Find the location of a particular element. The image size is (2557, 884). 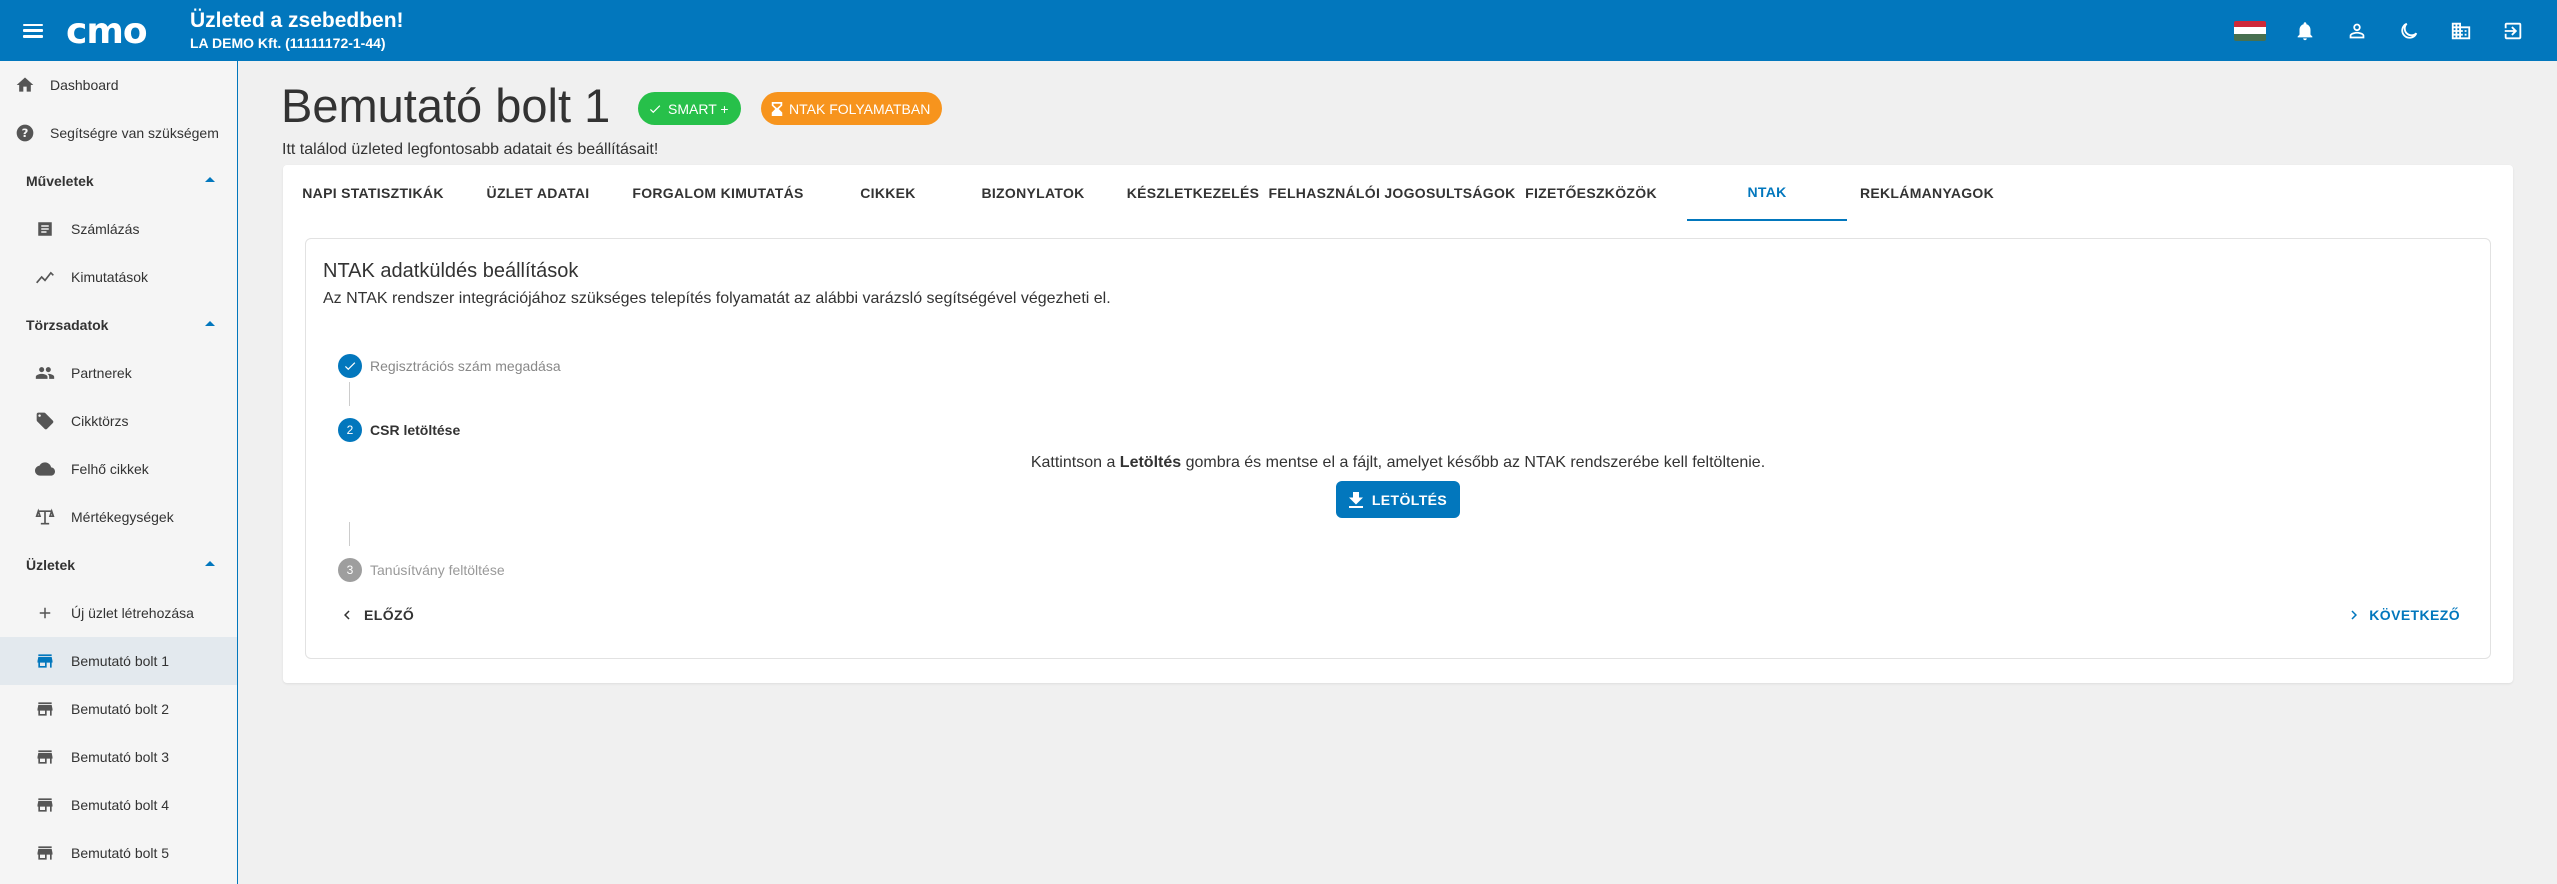

previous-button: ELŐZŐ is located at coordinates (376, 615).